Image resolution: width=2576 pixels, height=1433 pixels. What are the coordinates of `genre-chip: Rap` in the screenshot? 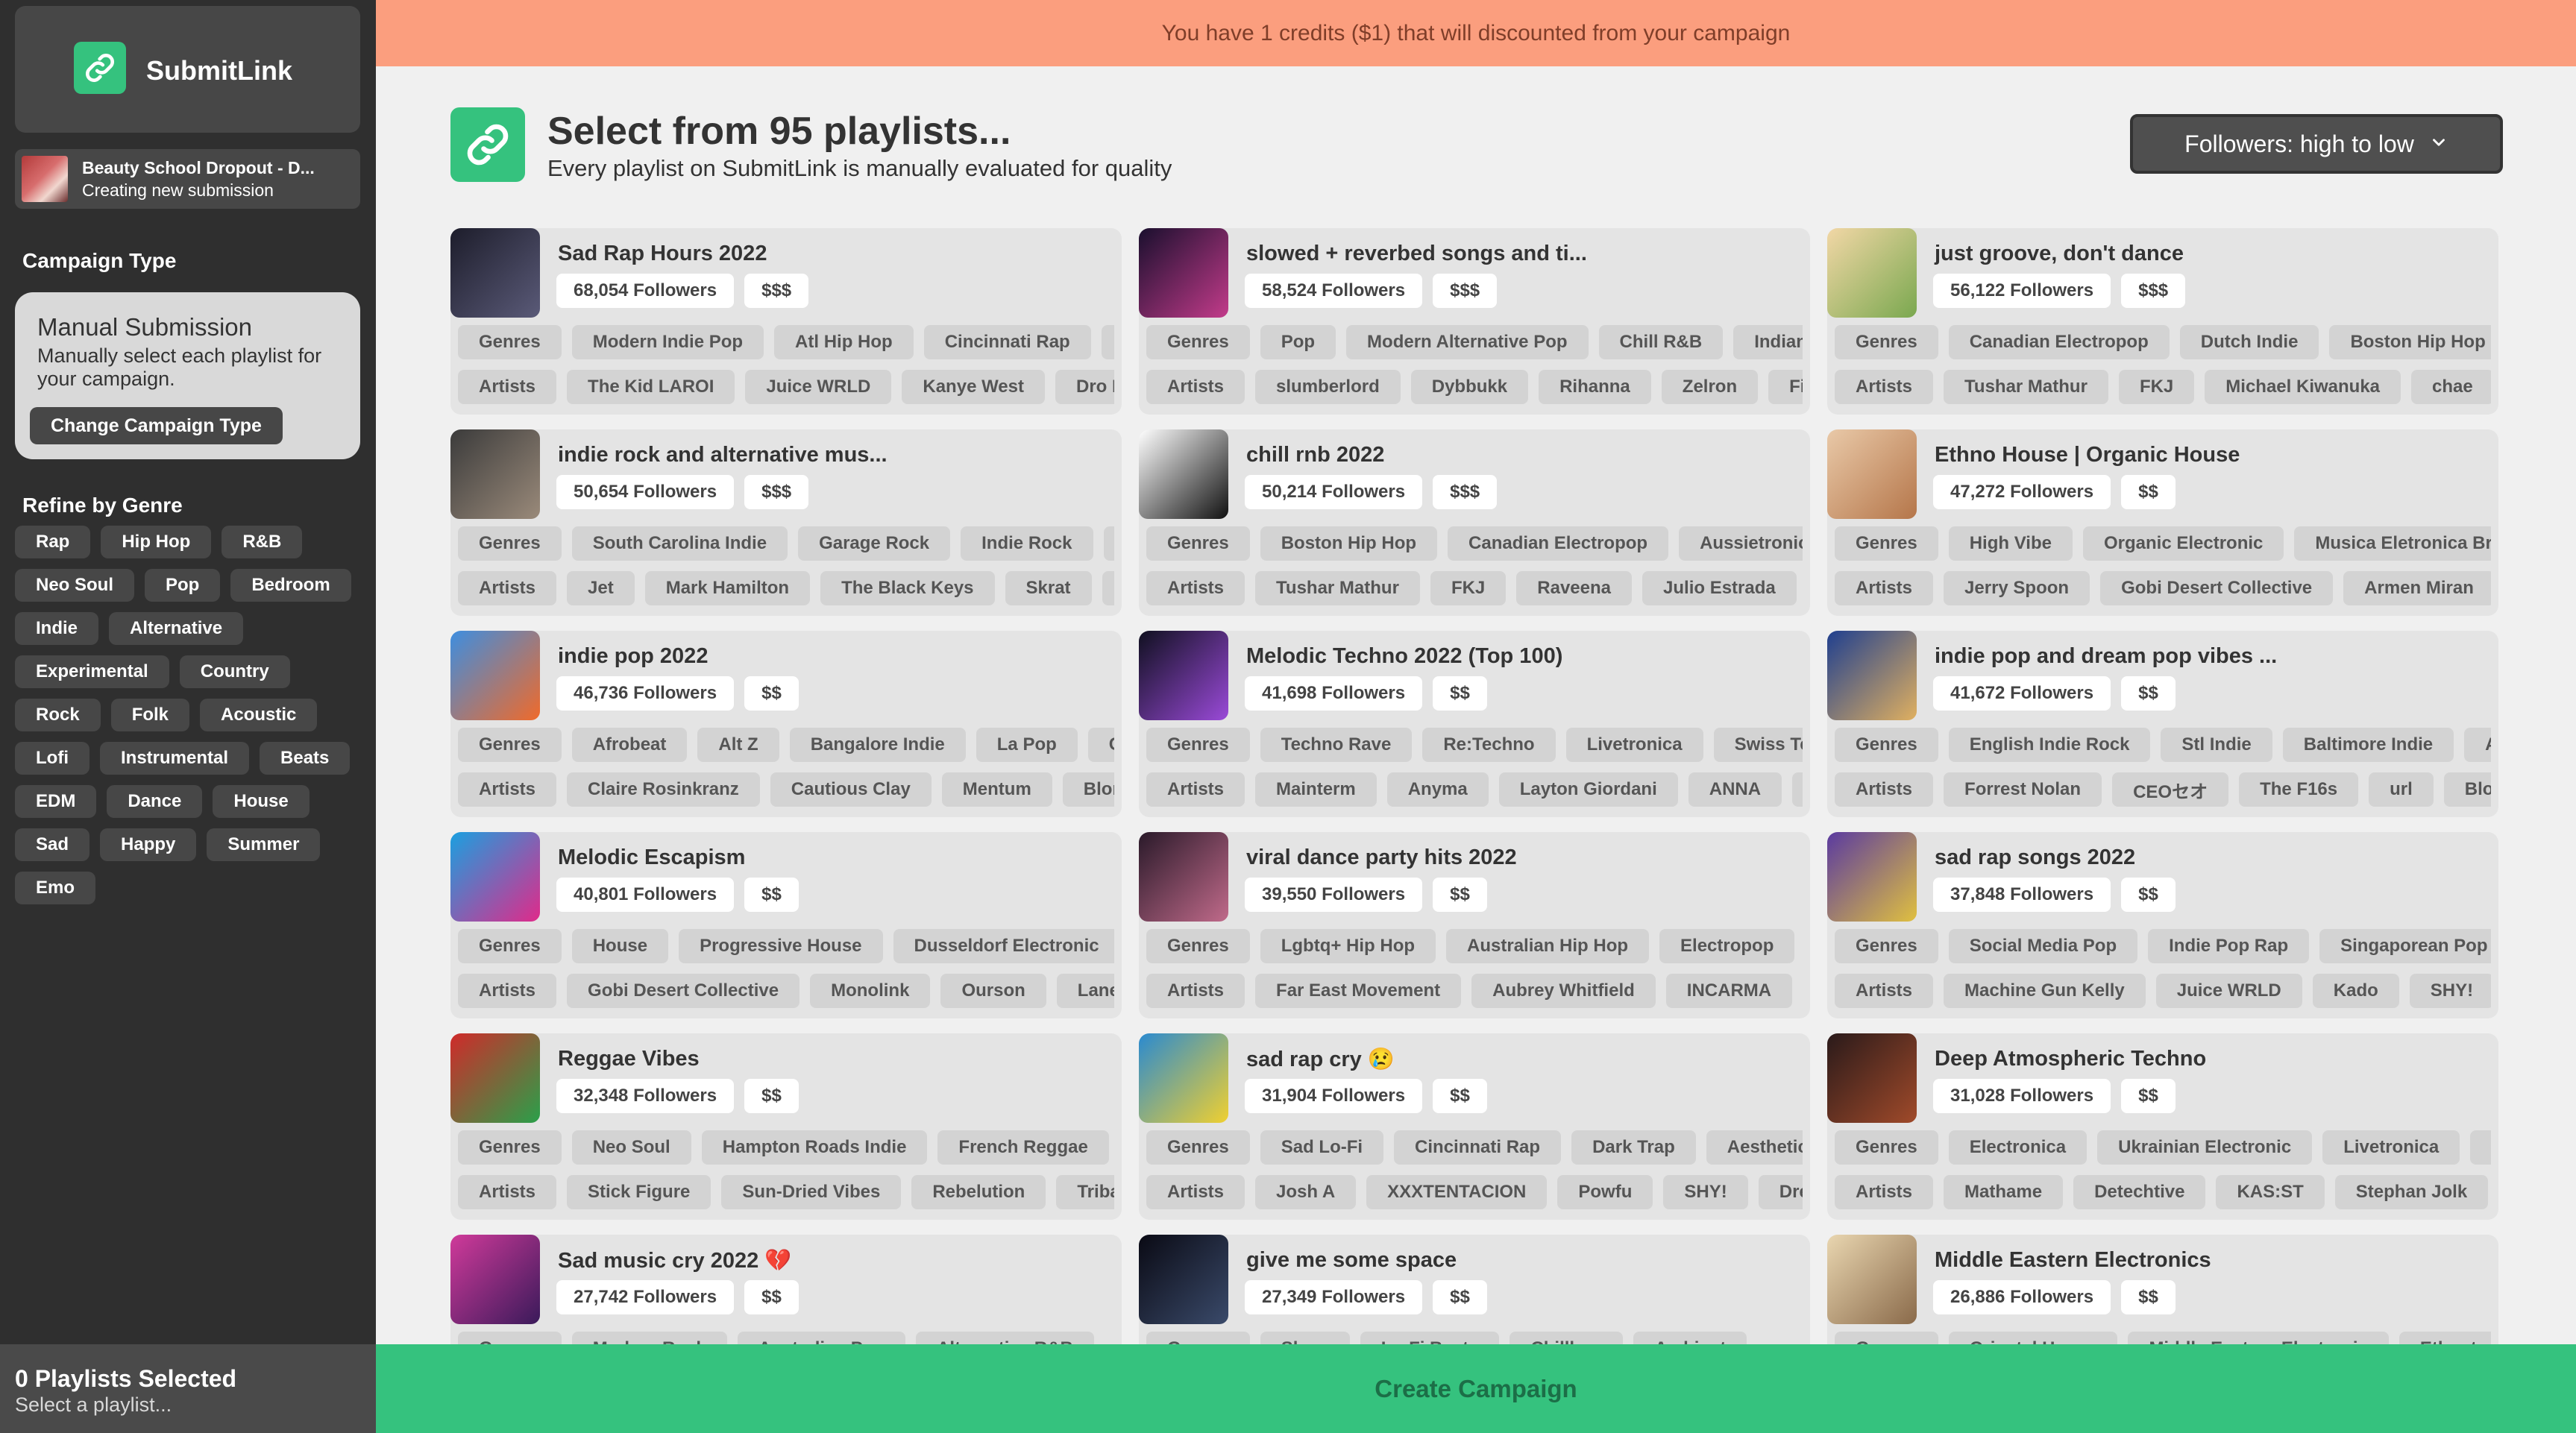 It's located at (53, 542).